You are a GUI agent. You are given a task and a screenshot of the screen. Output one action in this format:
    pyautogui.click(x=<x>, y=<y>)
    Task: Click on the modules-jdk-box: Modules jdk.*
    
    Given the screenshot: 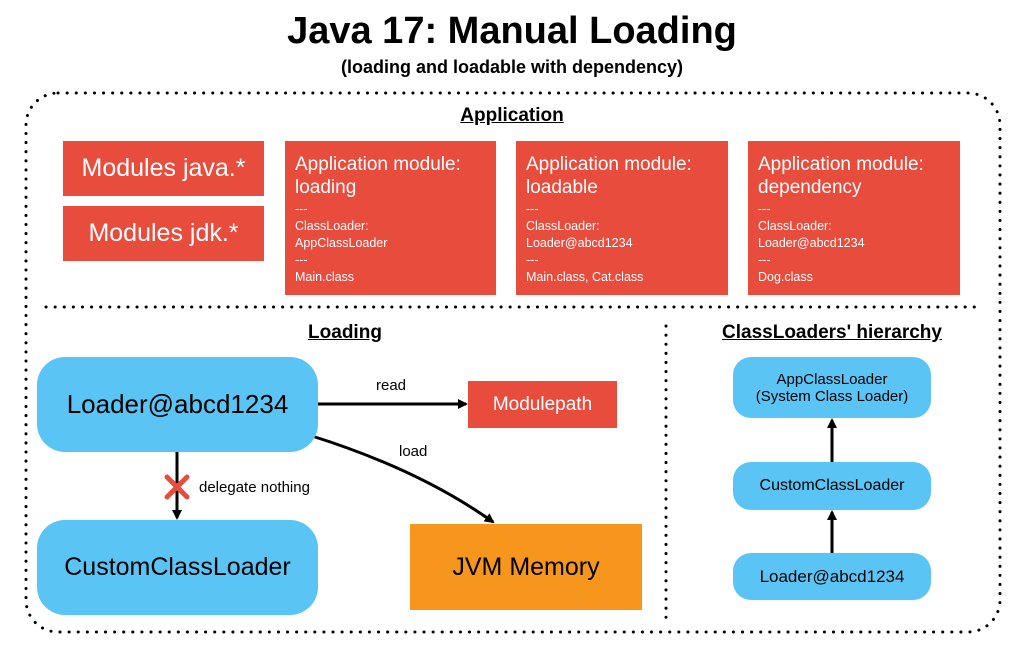 What is the action you would take?
    pyautogui.click(x=163, y=233)
    